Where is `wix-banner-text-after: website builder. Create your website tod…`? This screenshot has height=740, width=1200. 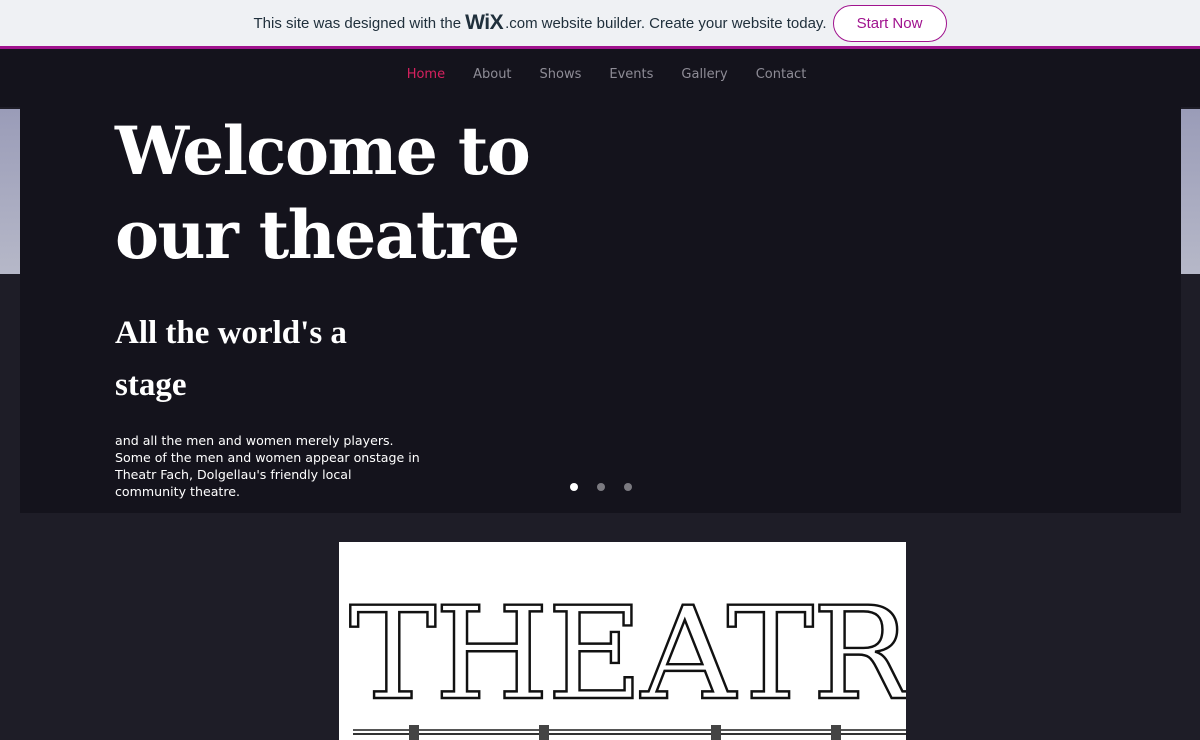 wix-banner-text-after: website builder. Create your website tod… is located at coordinates (684, 23).